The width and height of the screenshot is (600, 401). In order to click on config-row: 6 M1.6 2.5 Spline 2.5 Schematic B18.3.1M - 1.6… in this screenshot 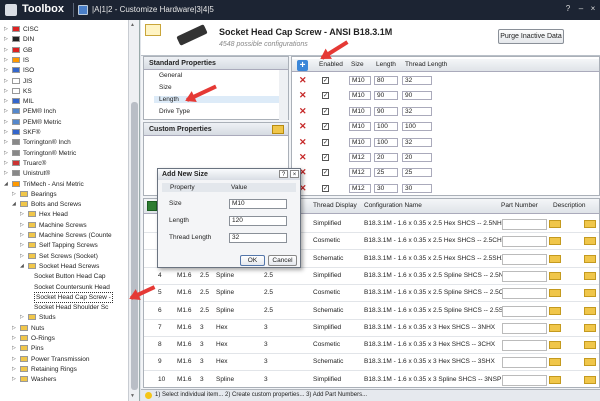, I will do `click(371, 311)`.